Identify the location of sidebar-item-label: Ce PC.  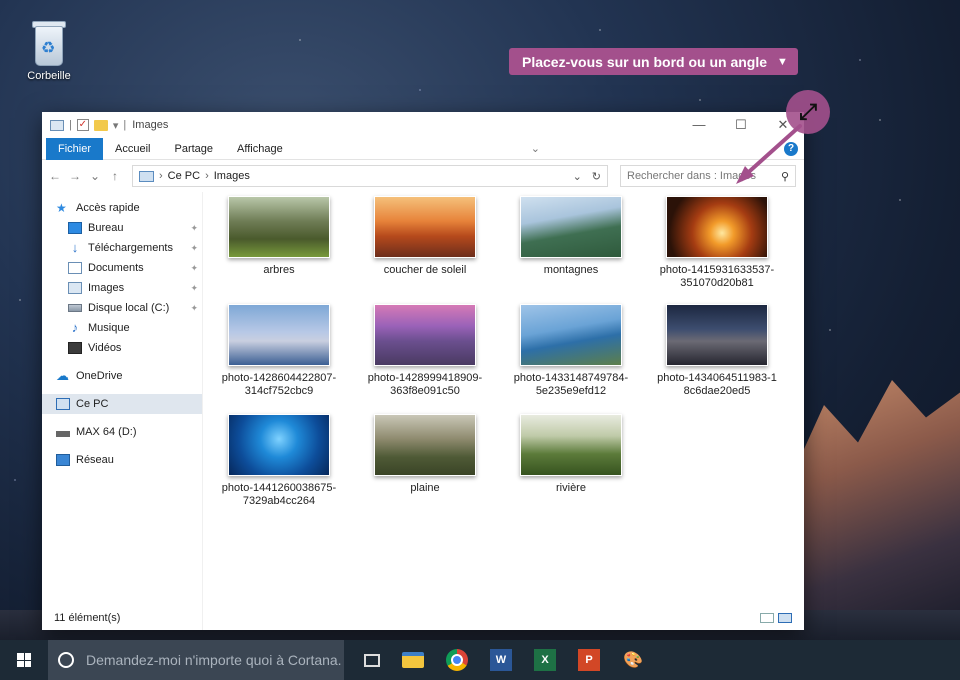
(92, 404).